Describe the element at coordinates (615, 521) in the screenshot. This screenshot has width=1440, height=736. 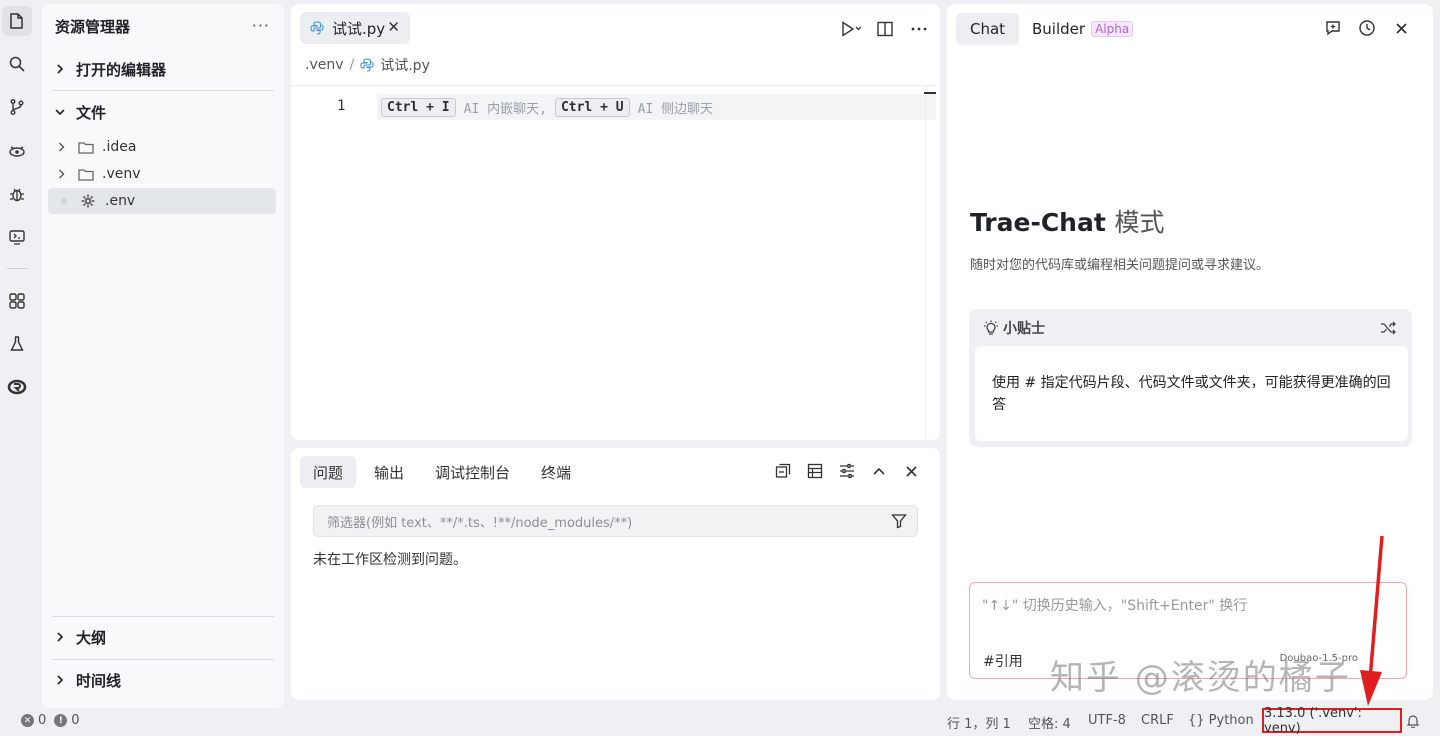
I see `problems-filter-input: 筛选器(例如 text、**/*.ts、!**/node_modules/**)` at that location.